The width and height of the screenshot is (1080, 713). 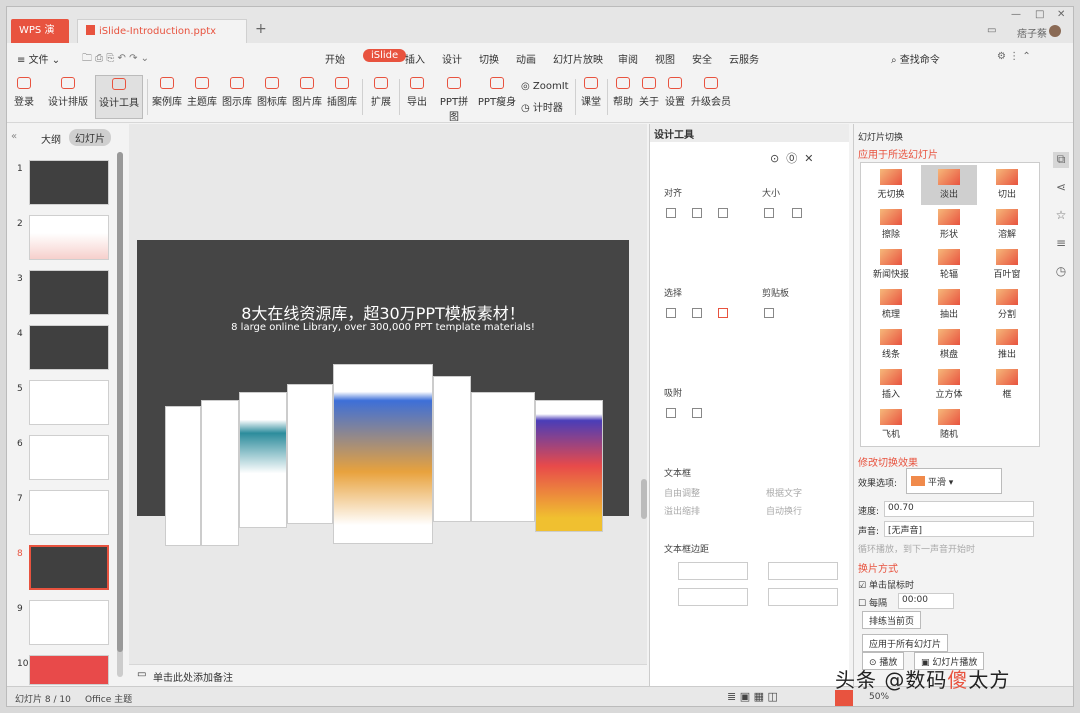 I want to click on tab-outline: 大纲, so click(x=51, y=138).